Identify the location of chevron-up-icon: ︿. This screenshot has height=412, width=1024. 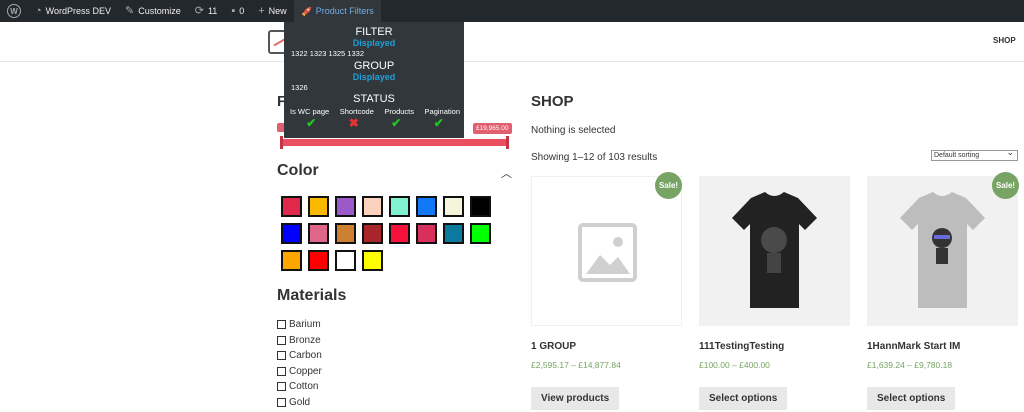
(506, 173).